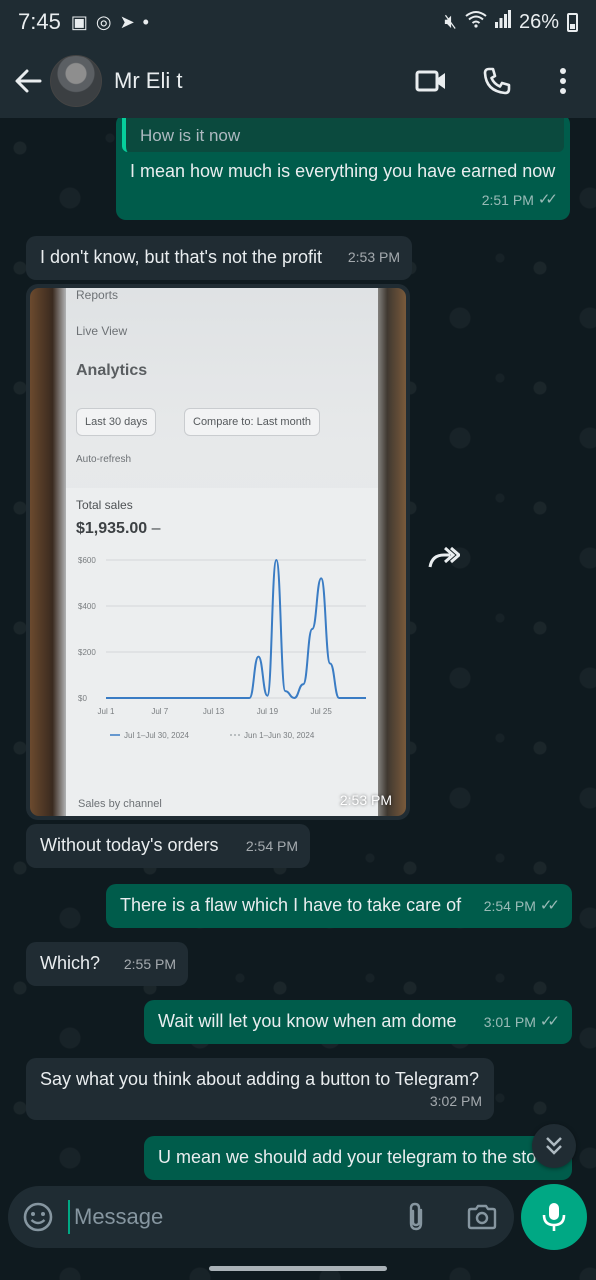 This screenshot has height=1280, width=596. Describe the element at coordinates (104, 505) in the screenshot. I see `card-title: Total sales` at that location.